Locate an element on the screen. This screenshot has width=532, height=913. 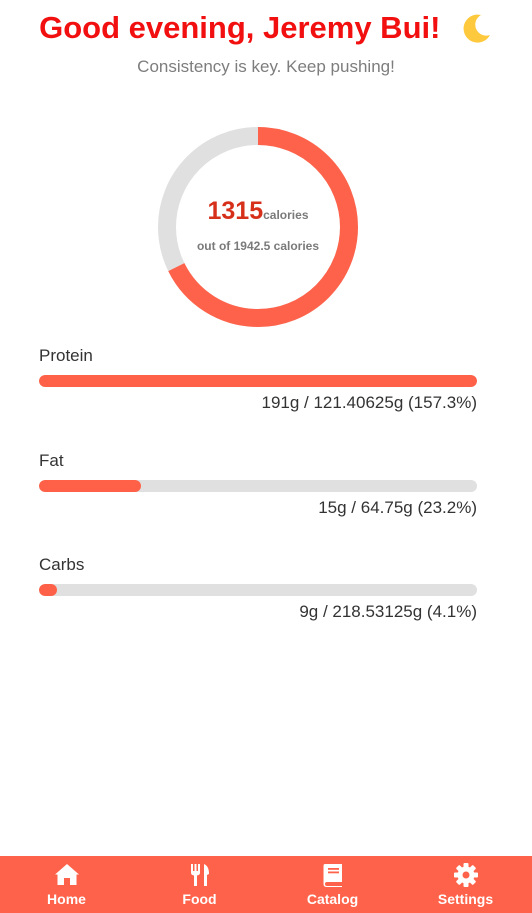
nav-food: Food is located at coordinates (200, 884).